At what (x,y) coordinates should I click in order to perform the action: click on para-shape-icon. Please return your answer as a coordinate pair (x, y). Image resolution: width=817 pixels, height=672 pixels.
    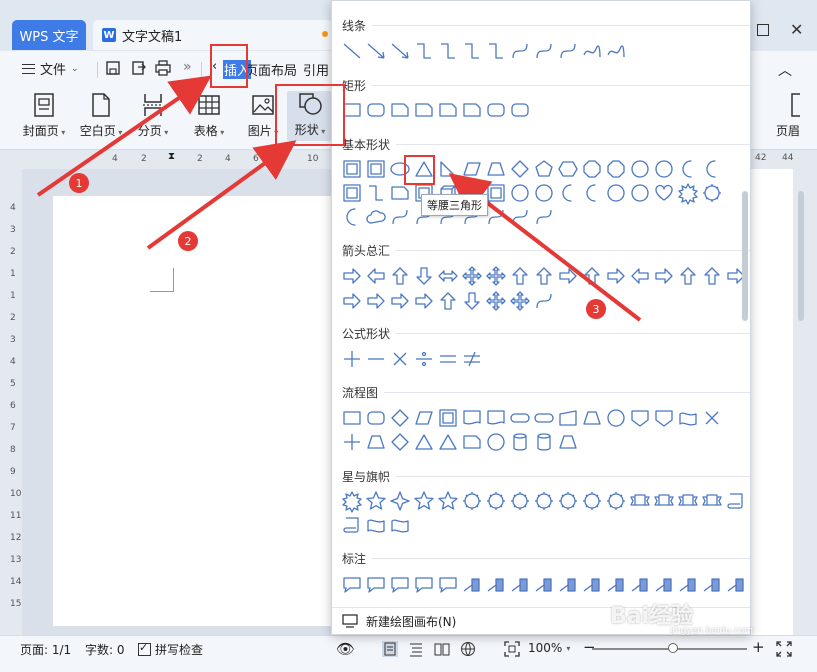
    Looking at the image, I should click on (424, 418).